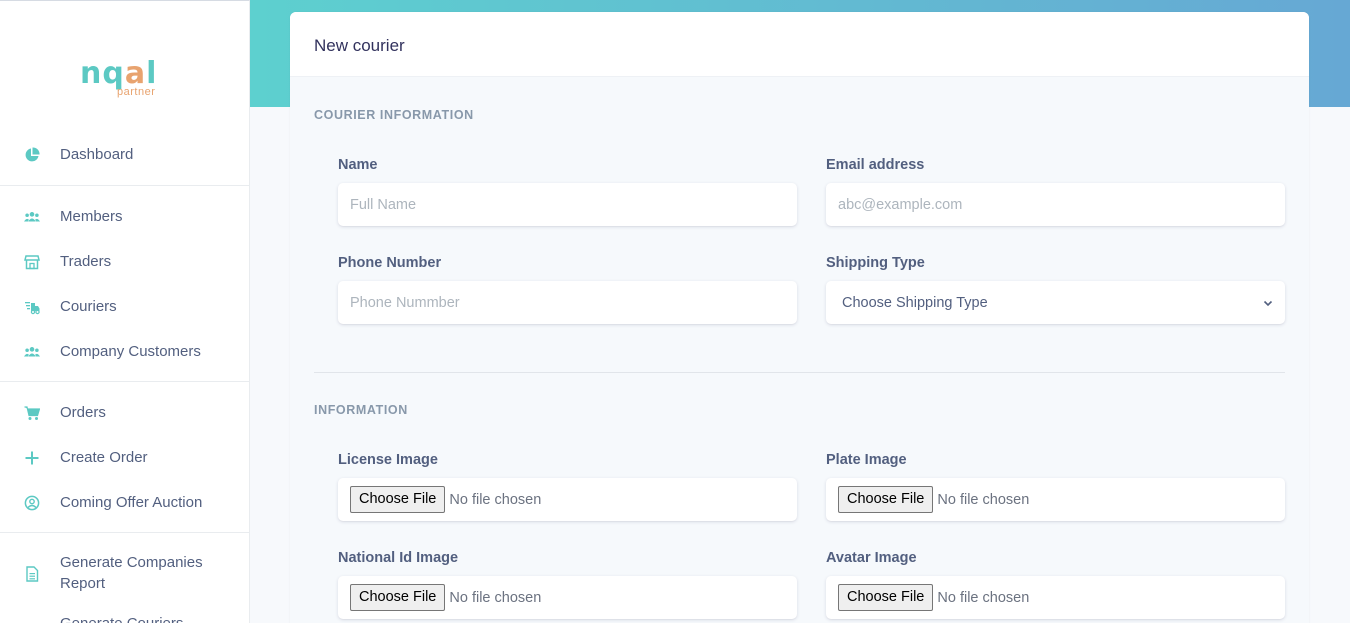  I want to click on sidebar-item-label: Orders, so click(83, 412).